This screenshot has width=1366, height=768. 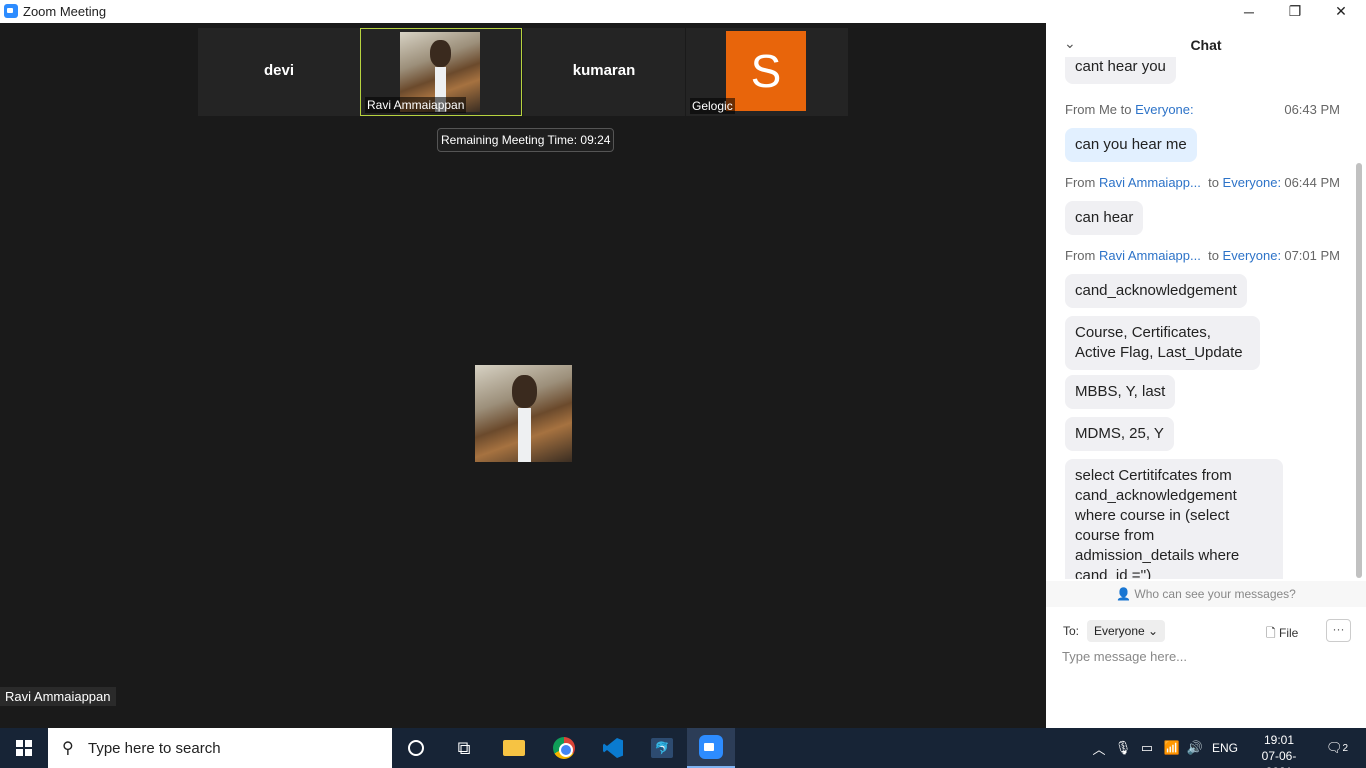 What do you see at coordinates (58, 696) in the screenshot?
I see `active-speaker-name: Ravi Ammaiappan` at bounding box center [58, 696].